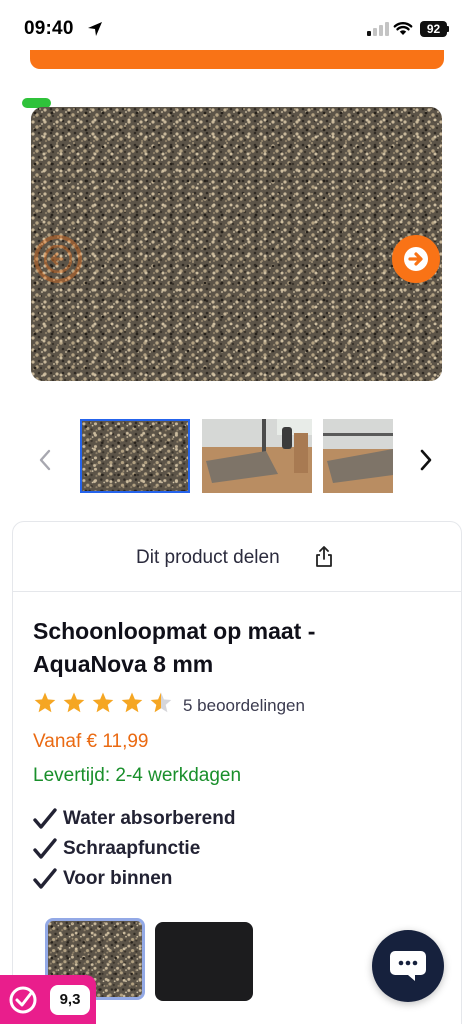  Describe the element at coordinates (95, 29) in the screenshot. I see `location-arrow-icon` at that location.